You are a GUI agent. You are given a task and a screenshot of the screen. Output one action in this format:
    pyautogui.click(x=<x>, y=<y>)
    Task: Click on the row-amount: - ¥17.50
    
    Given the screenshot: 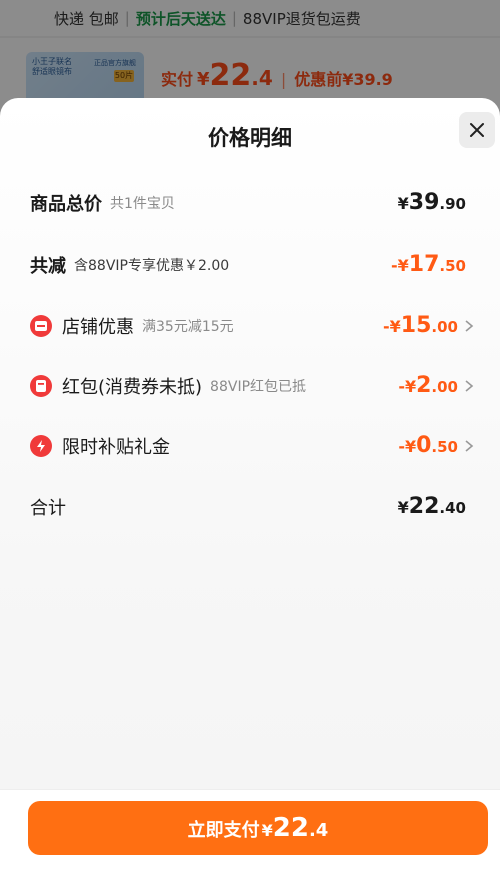 What is the action you would take?
    pyautogui.click(x=428, y=264)
    